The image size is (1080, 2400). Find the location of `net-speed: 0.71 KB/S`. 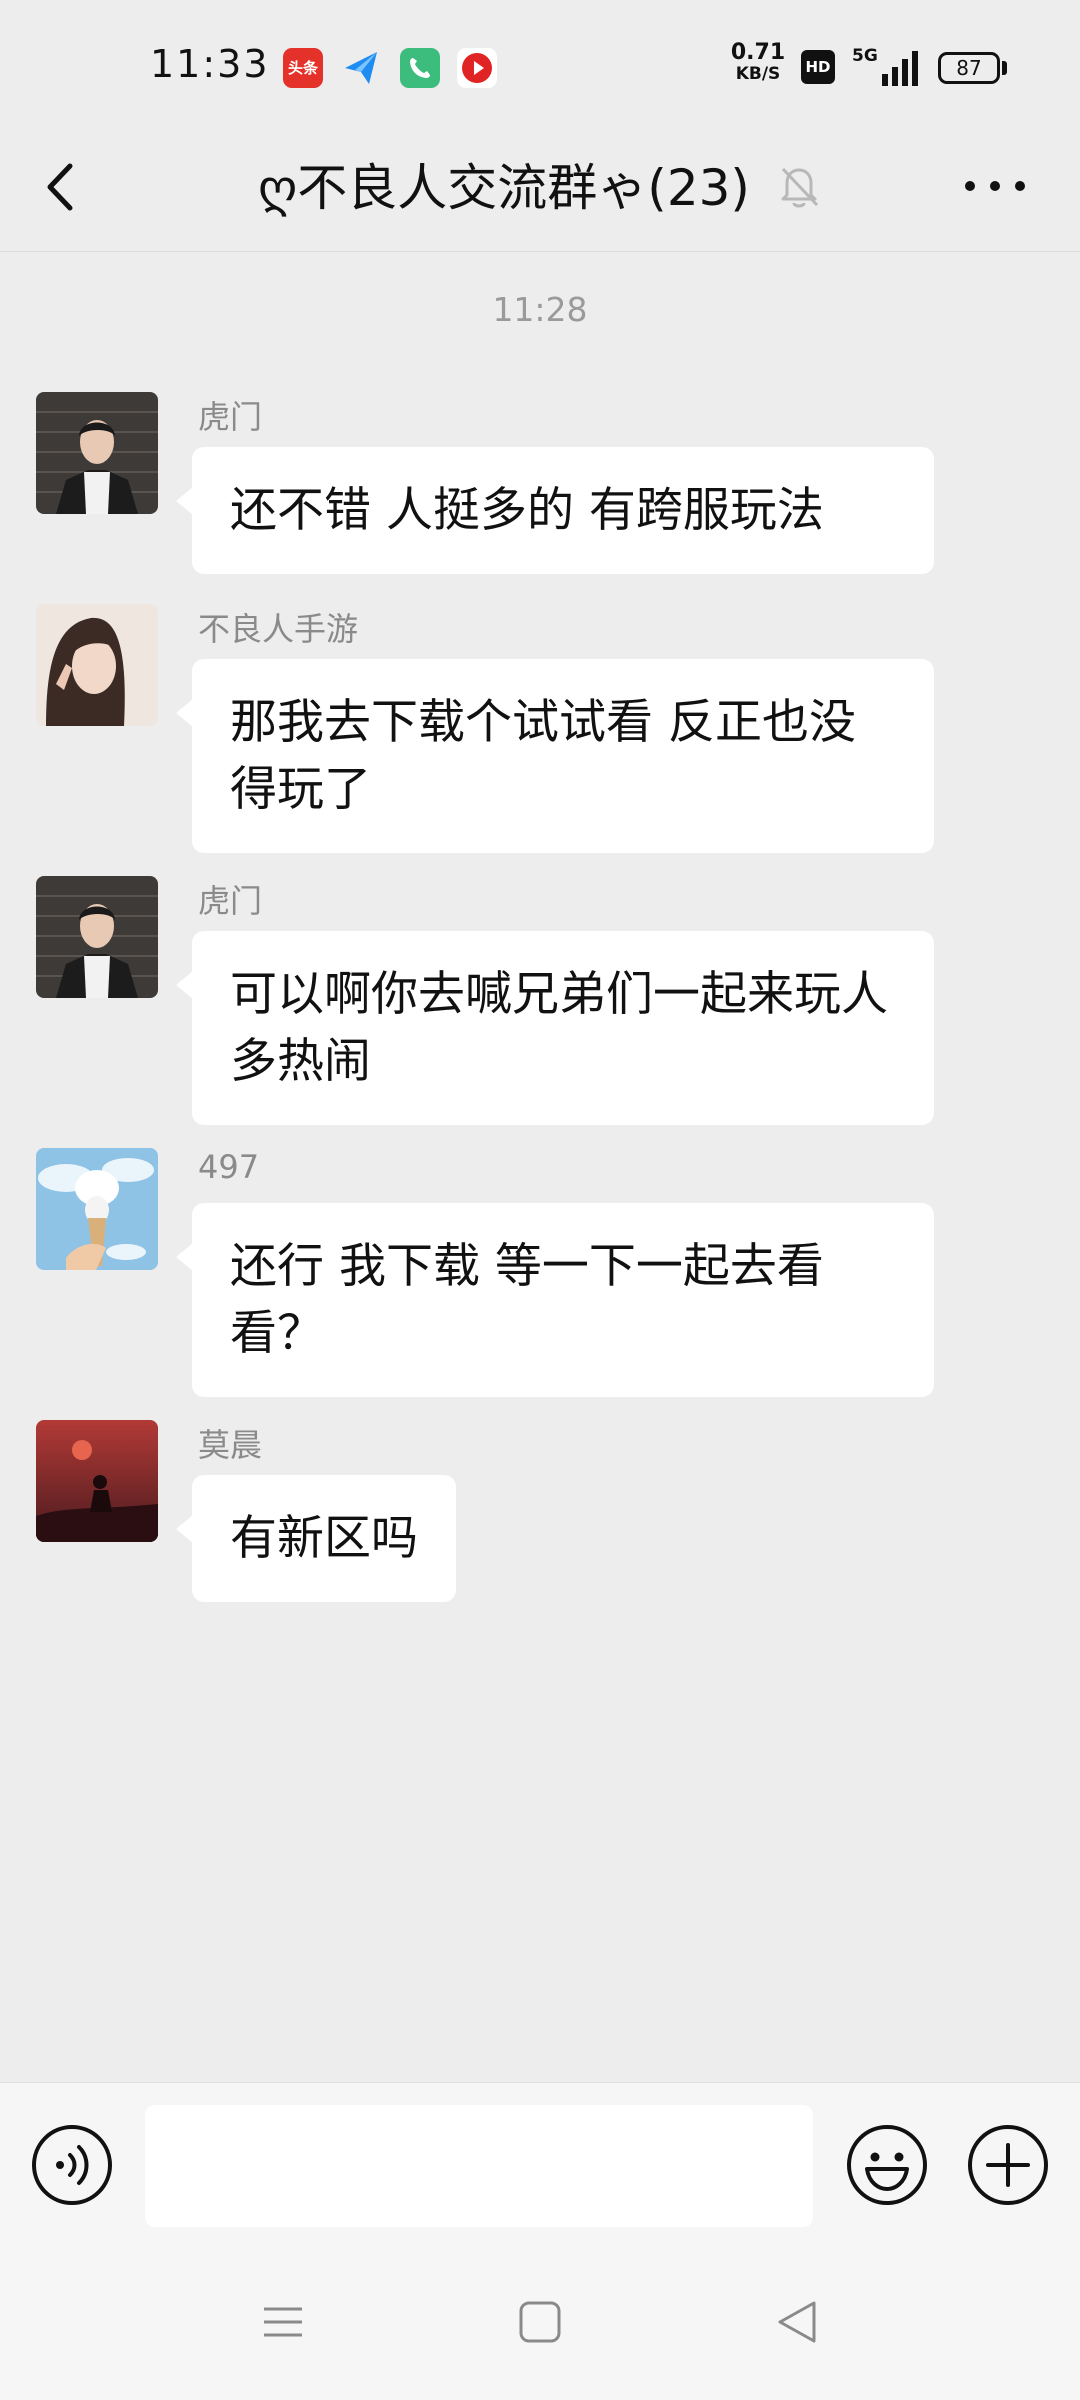

net-speed: 0.71 KB/S is located at coordinates (758, 62).